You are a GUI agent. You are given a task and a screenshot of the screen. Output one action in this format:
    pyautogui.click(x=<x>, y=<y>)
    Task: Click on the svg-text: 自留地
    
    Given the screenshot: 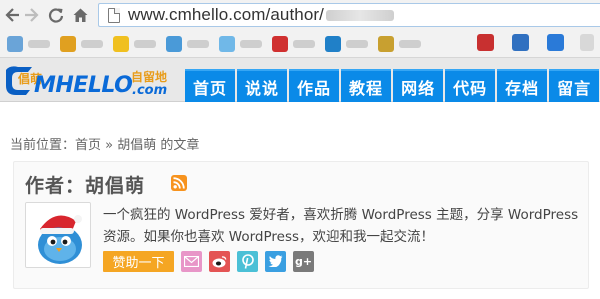 What is the action you would take?
    pyautogui.click(x=149, y=76)
    